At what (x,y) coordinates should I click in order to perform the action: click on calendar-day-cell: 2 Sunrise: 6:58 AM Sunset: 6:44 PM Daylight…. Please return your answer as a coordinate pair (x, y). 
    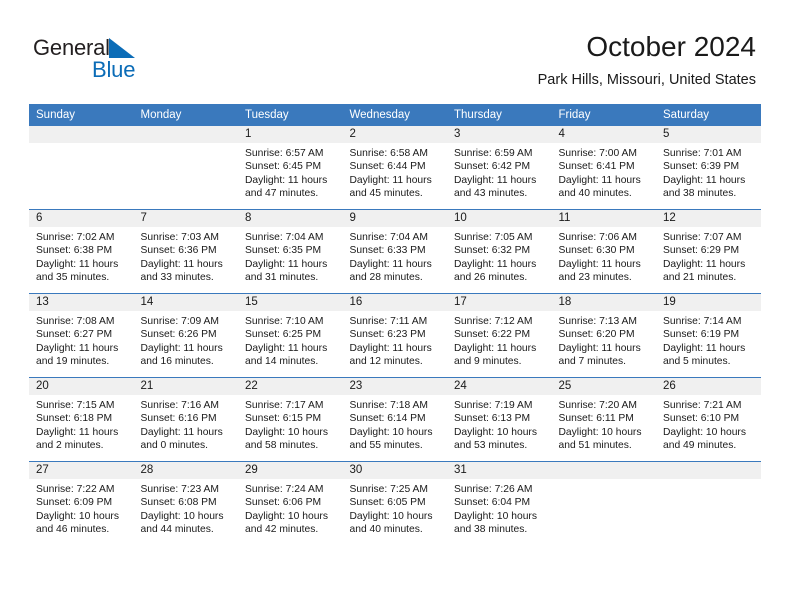
    Looking at the image, I should click on (395, 168).